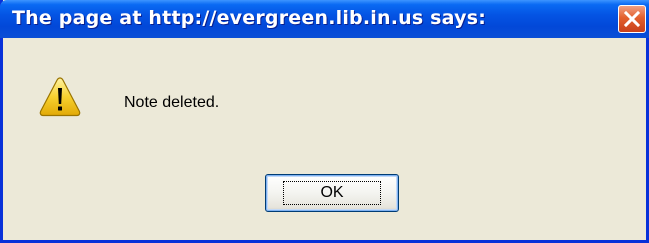 The image size is (649, 243). I want to click on ok-button-label: OK, so click(332, 193).